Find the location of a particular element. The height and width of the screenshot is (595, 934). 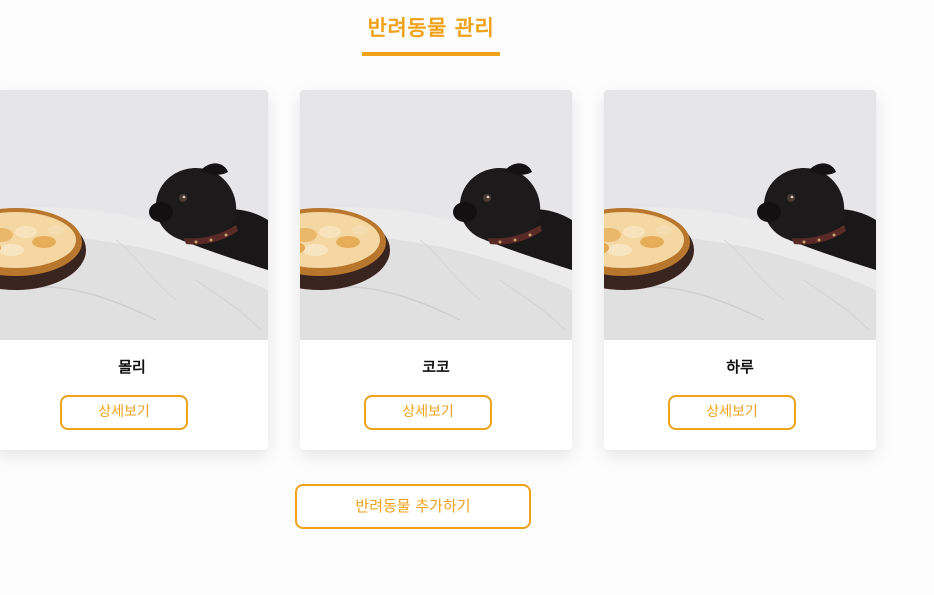

pet-name: 몰리 is located at coordinates (132, 367).